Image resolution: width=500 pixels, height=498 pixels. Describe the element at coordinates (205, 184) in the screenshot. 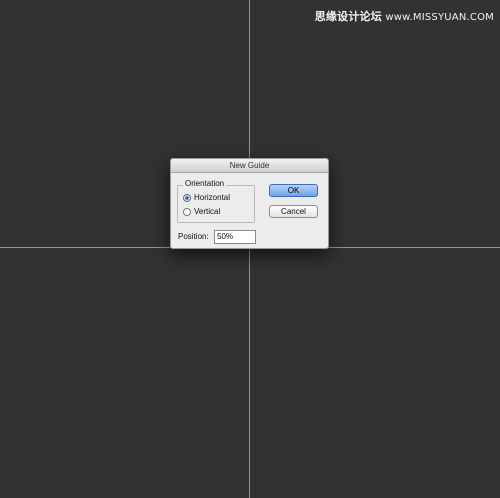

I see `orientation-label: Orientation` at that location.